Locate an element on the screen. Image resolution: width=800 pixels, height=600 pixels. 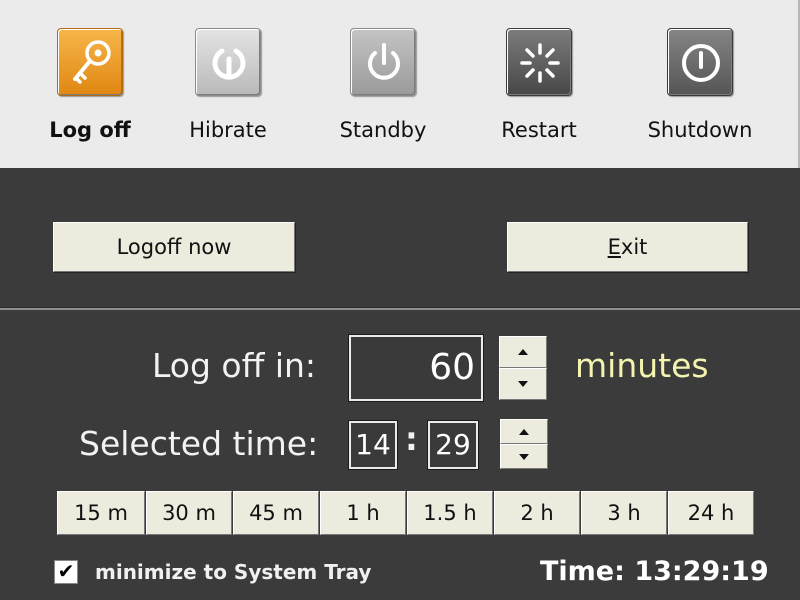
selected-time-down-button is located at coordinates (524, 456).